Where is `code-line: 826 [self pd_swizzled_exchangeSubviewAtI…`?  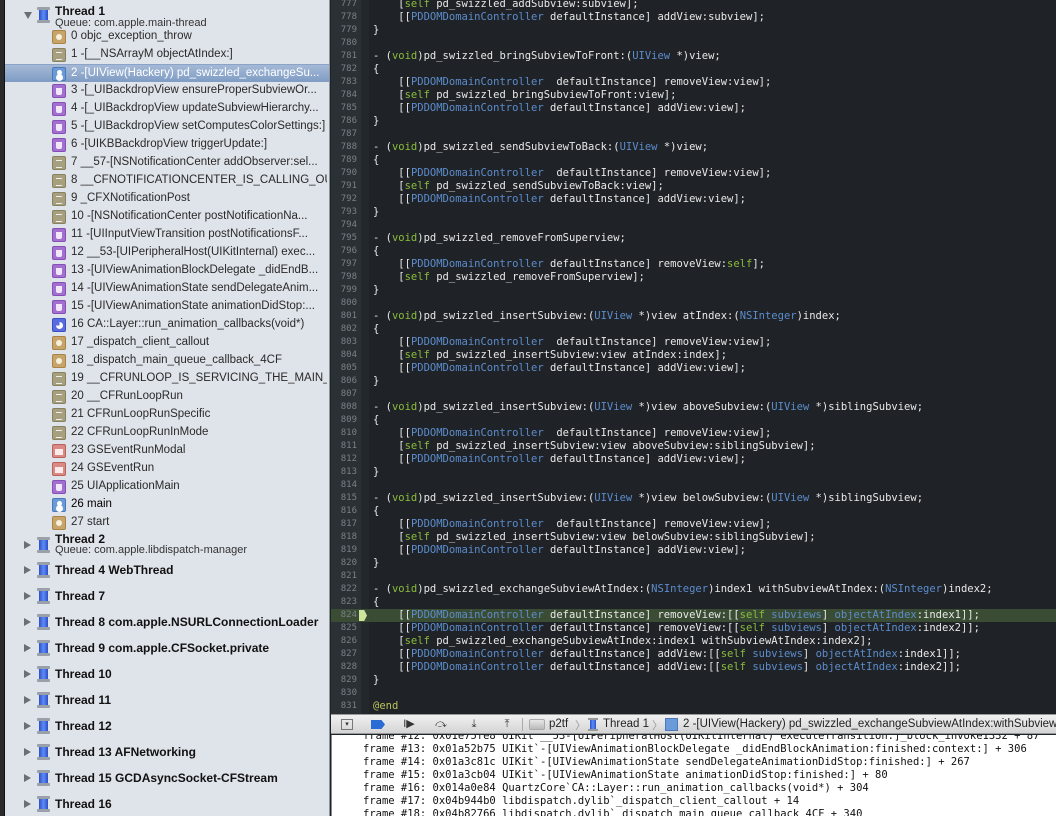
code-line: 826 [self pd_swizzled_exchangeSubviewAtI… is located at coordinates (693, 641).